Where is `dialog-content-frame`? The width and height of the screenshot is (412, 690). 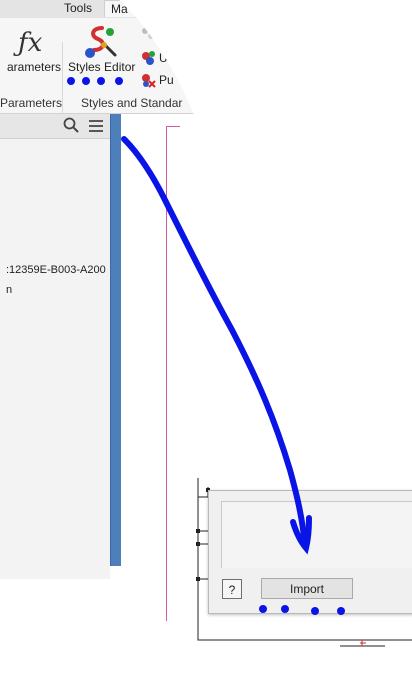
dialog-content-frame is located at coordinates (316, 534).